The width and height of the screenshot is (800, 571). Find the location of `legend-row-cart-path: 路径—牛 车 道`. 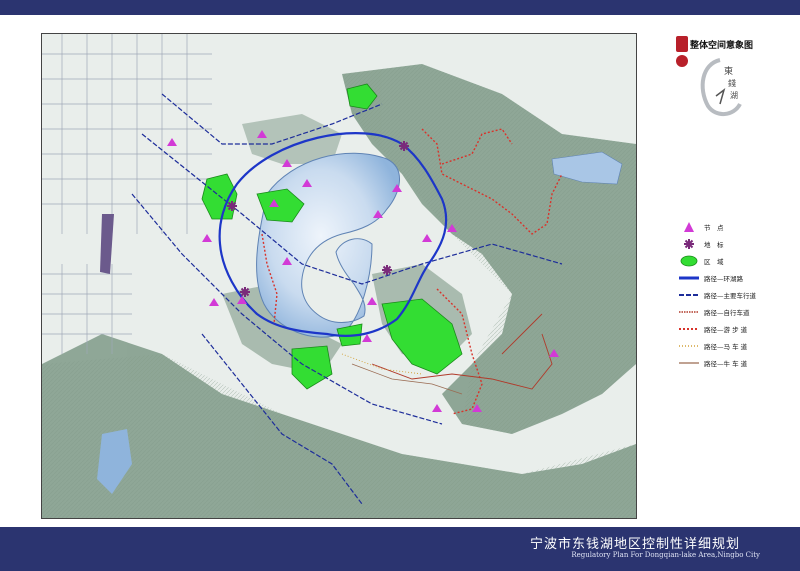

legend-row-cart-path: 路径—牛 车 道 is located at coordinates (733, 364).